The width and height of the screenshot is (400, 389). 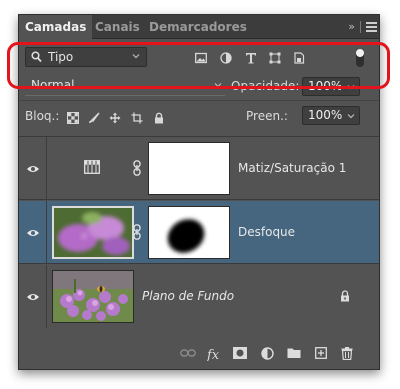 What do you see at coordinates (56, 27) in the screenshot?
I see `tab-camadas: Camadas` at bounding box center [56, 27].